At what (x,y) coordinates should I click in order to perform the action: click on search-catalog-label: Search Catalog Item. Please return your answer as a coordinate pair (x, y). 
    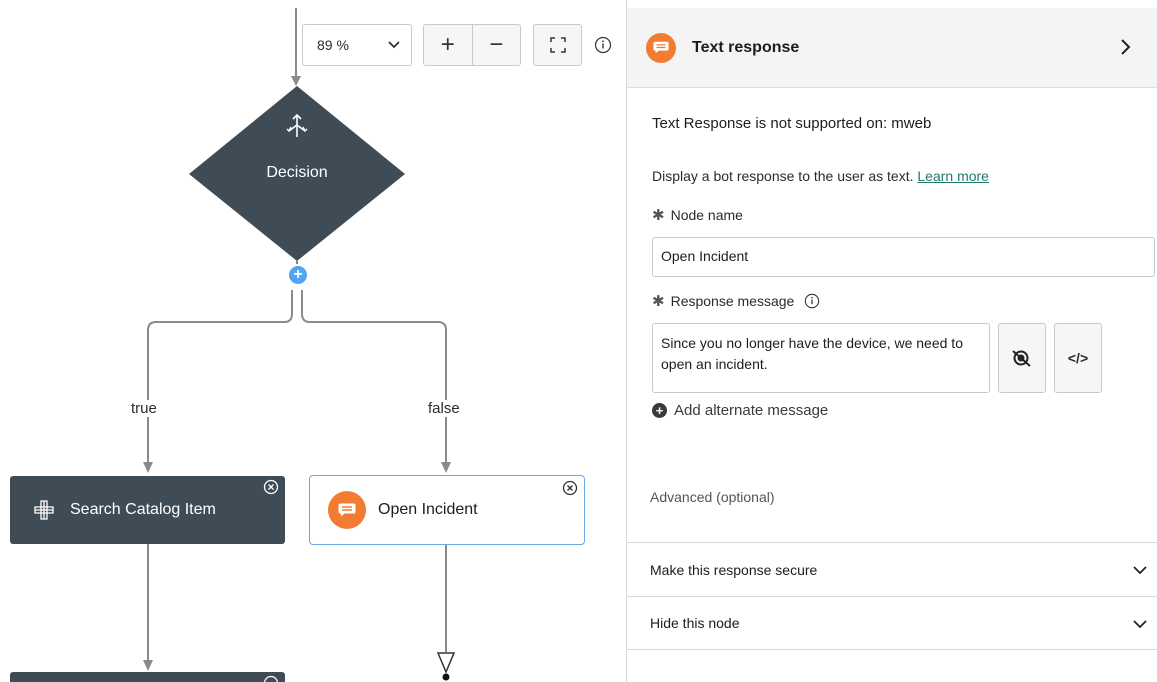
    Looking at the image, I should click on (143, 509).